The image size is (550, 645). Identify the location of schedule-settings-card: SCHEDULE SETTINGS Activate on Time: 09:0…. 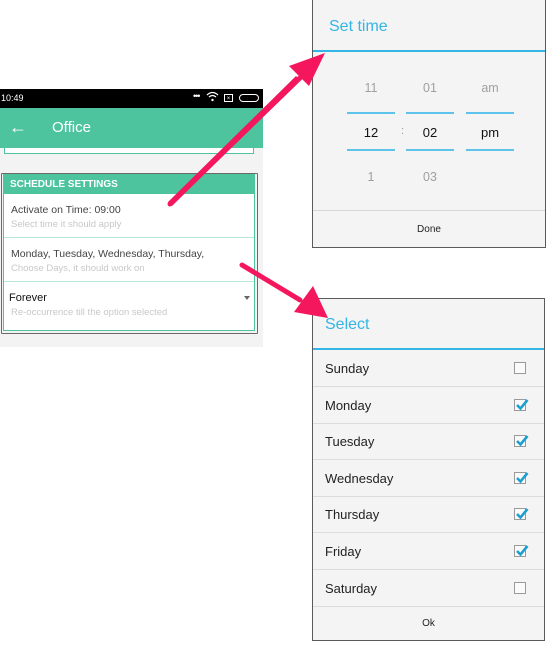
(129, 252).